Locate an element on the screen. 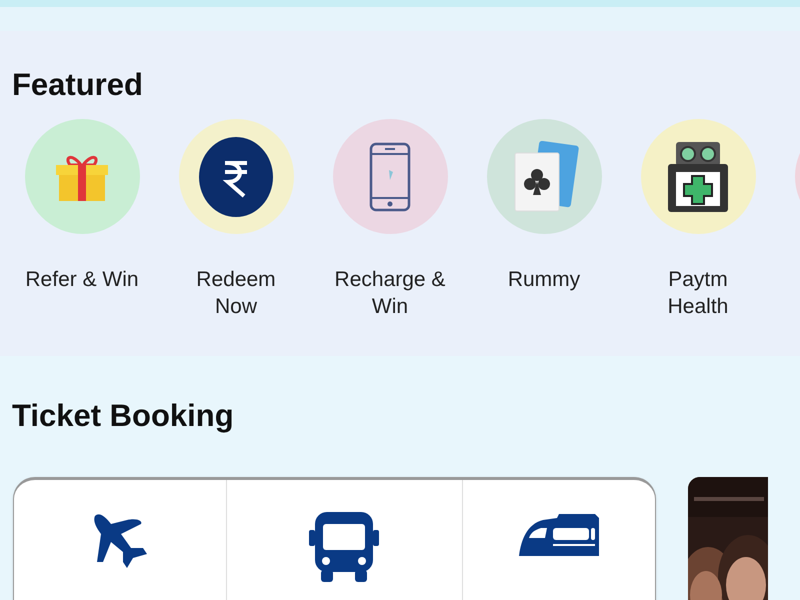 The height and width of the screenshot is (600, 800). feature-label: Paytm Health is located at coordinates (698, 293).